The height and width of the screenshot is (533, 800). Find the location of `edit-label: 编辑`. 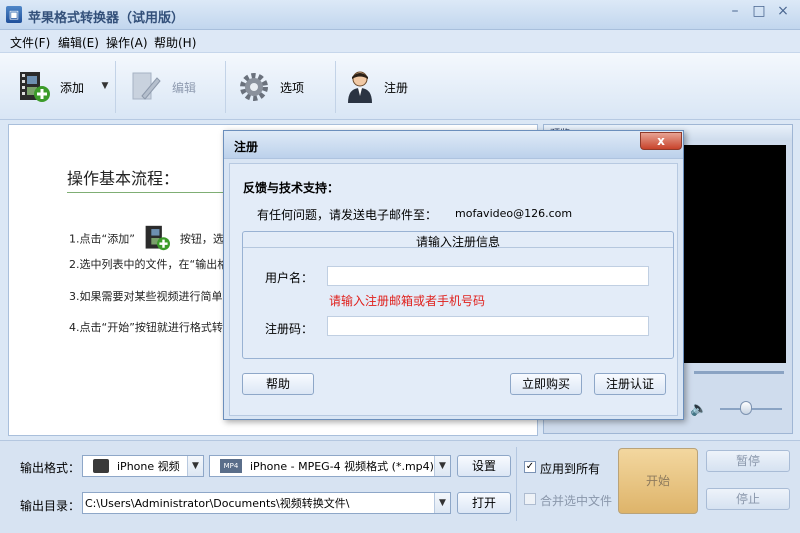

edit-label: 编辑 is located at coordinates (184, 87).